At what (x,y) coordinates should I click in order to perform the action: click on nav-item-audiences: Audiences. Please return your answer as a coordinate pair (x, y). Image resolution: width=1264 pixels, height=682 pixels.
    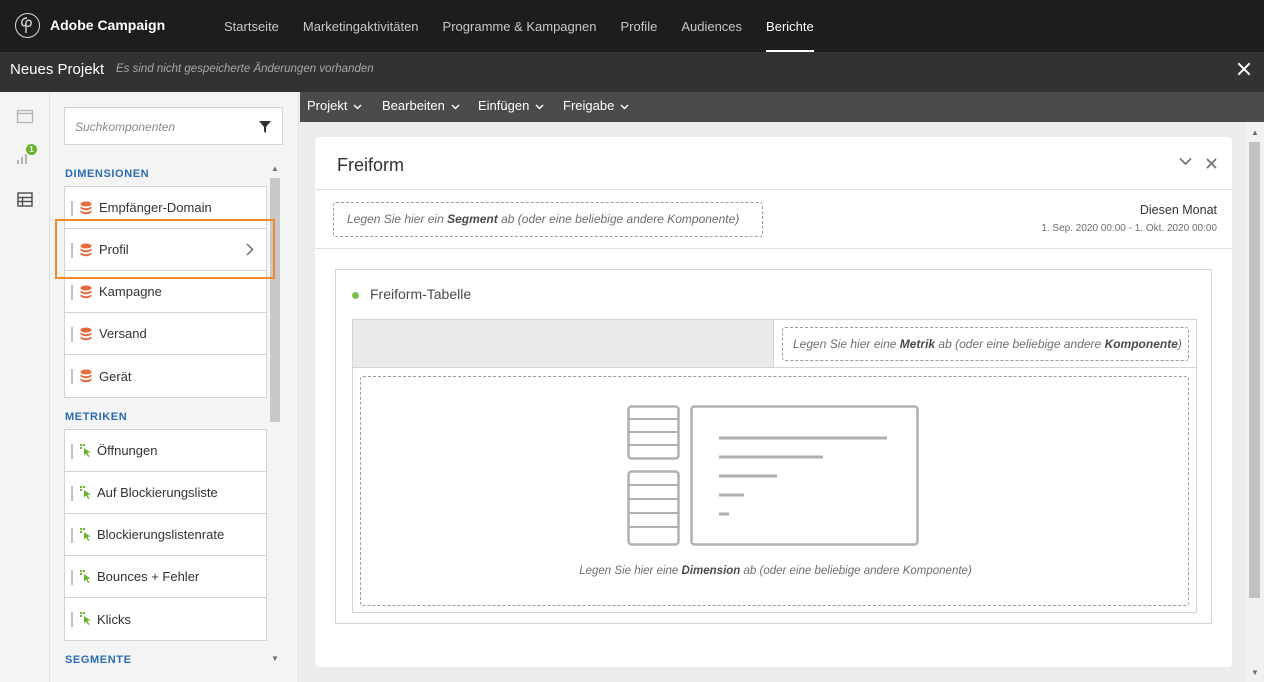
    Looking at the image, I should click on (711, 26).